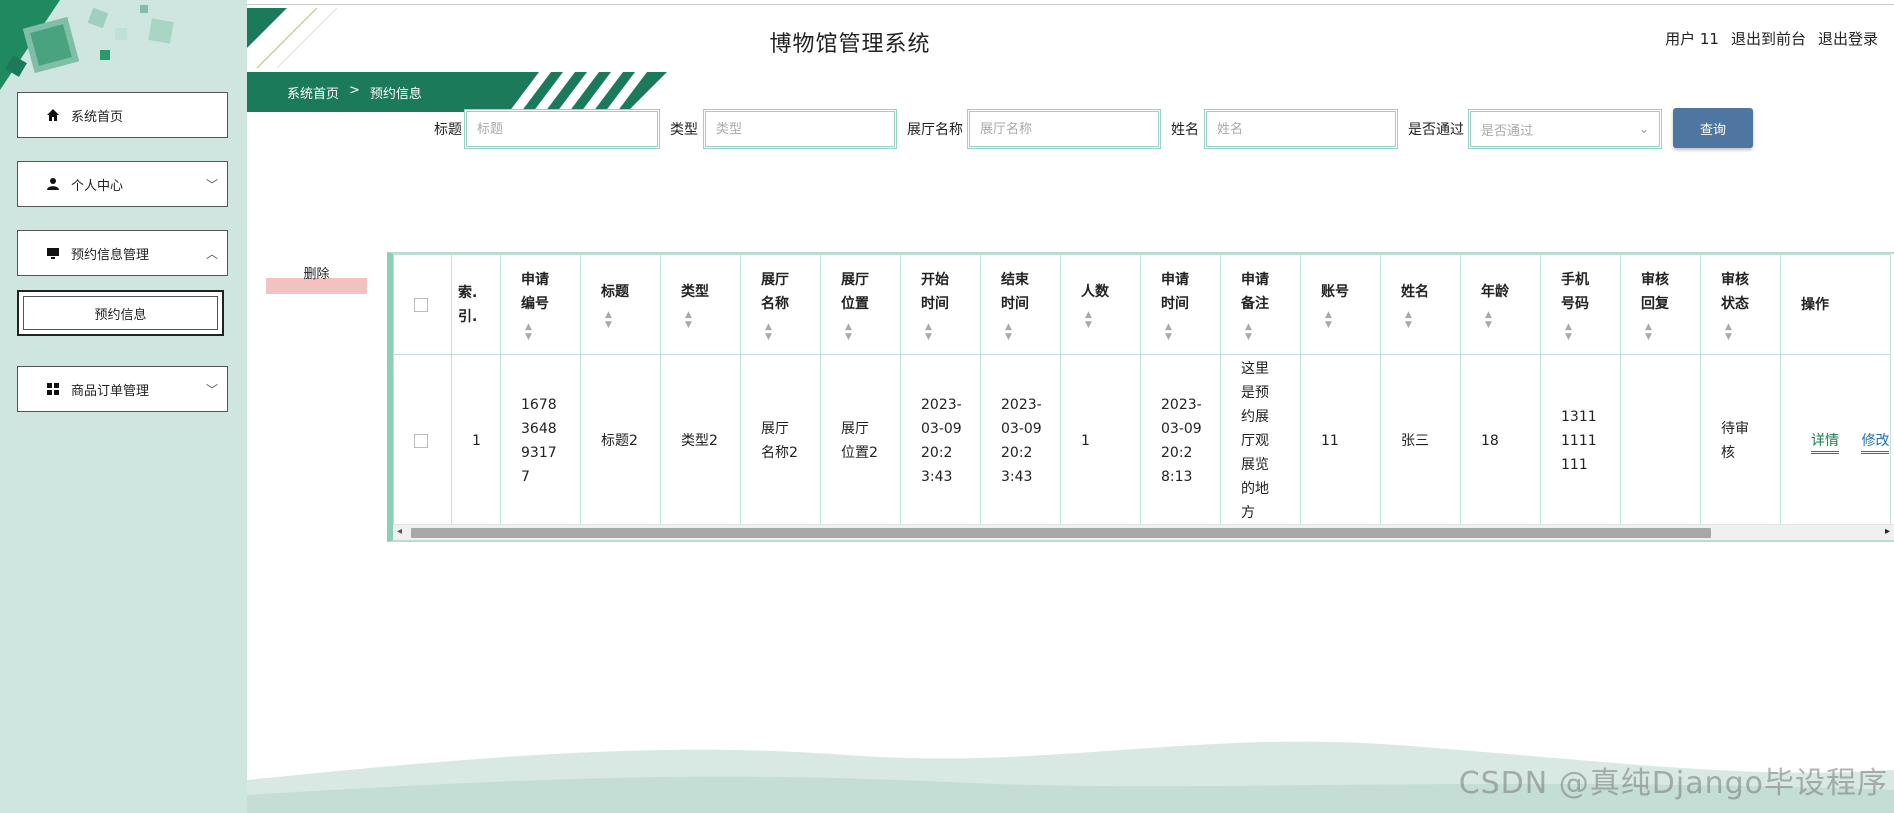 This screenshot has height=813, width=1894. I want to click on cell-age: 18, so click(1500, 440).